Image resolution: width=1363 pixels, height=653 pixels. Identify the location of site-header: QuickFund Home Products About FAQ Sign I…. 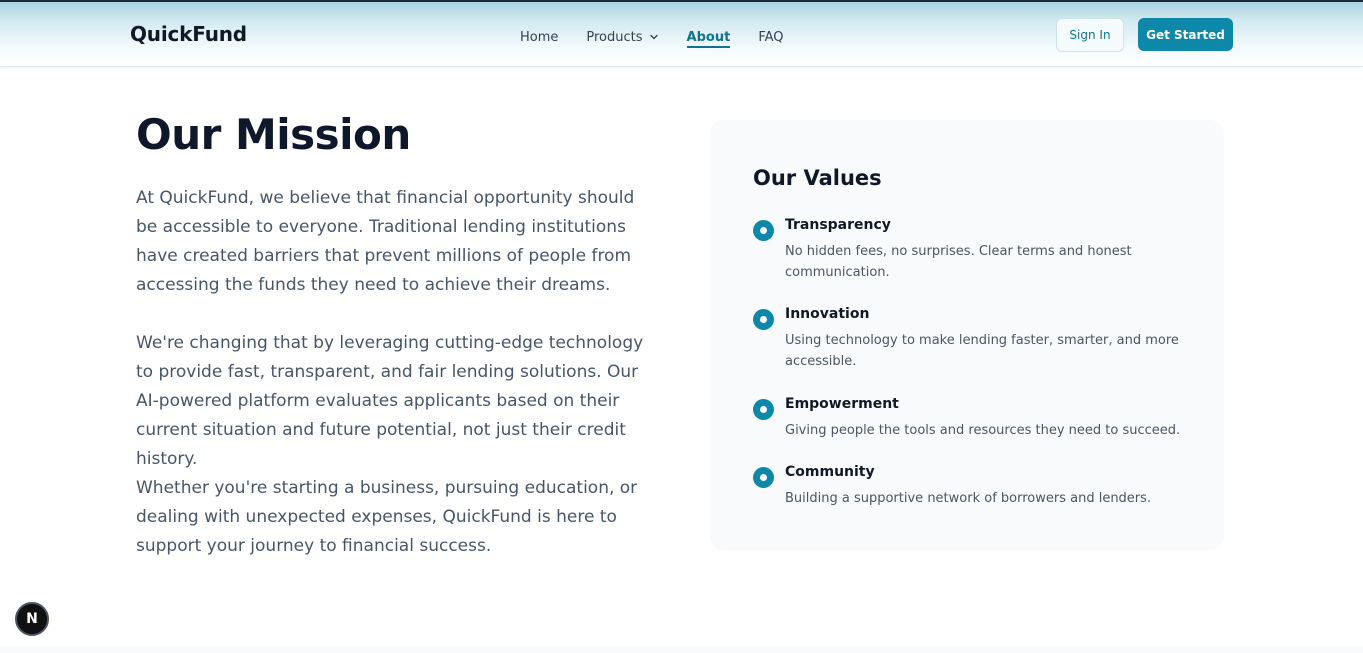
(681, 33).